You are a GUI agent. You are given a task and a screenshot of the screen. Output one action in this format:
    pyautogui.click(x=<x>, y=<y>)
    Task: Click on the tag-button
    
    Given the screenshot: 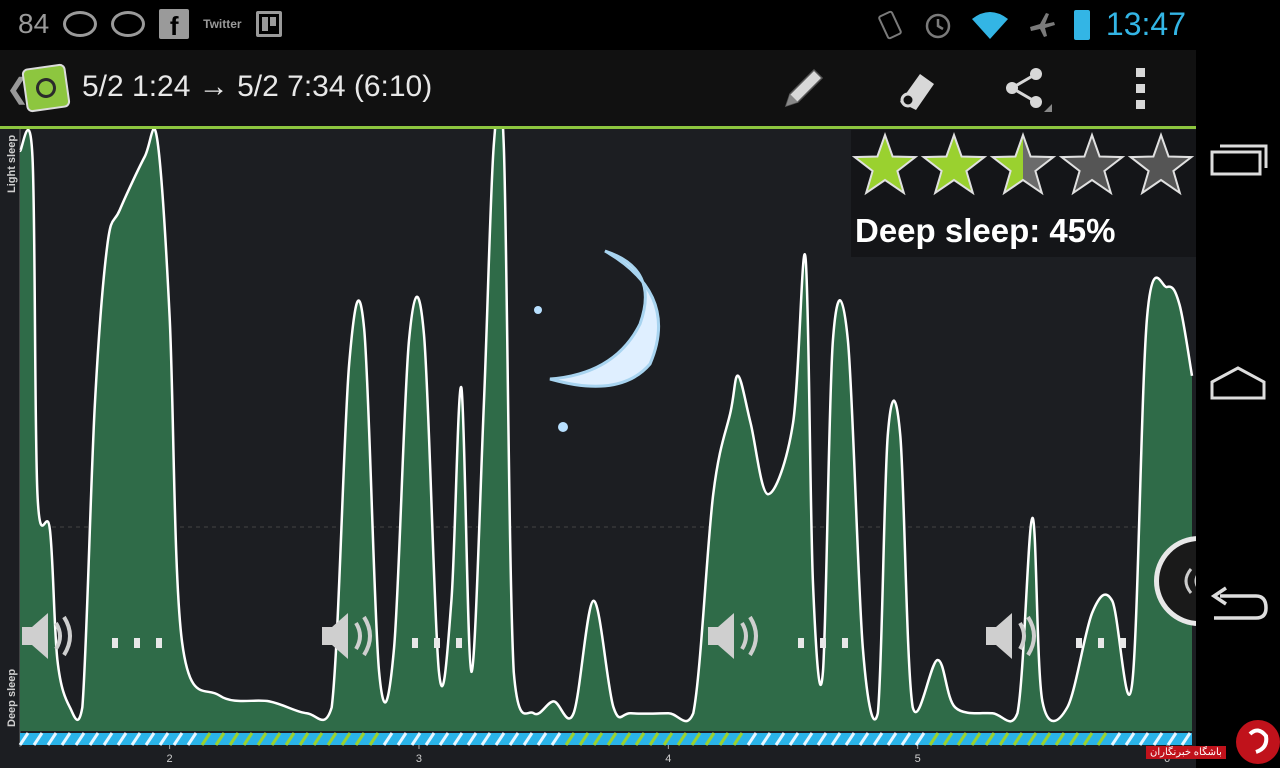 What is the action you would take?
    pyautogui.click(x=916, y=88)
    